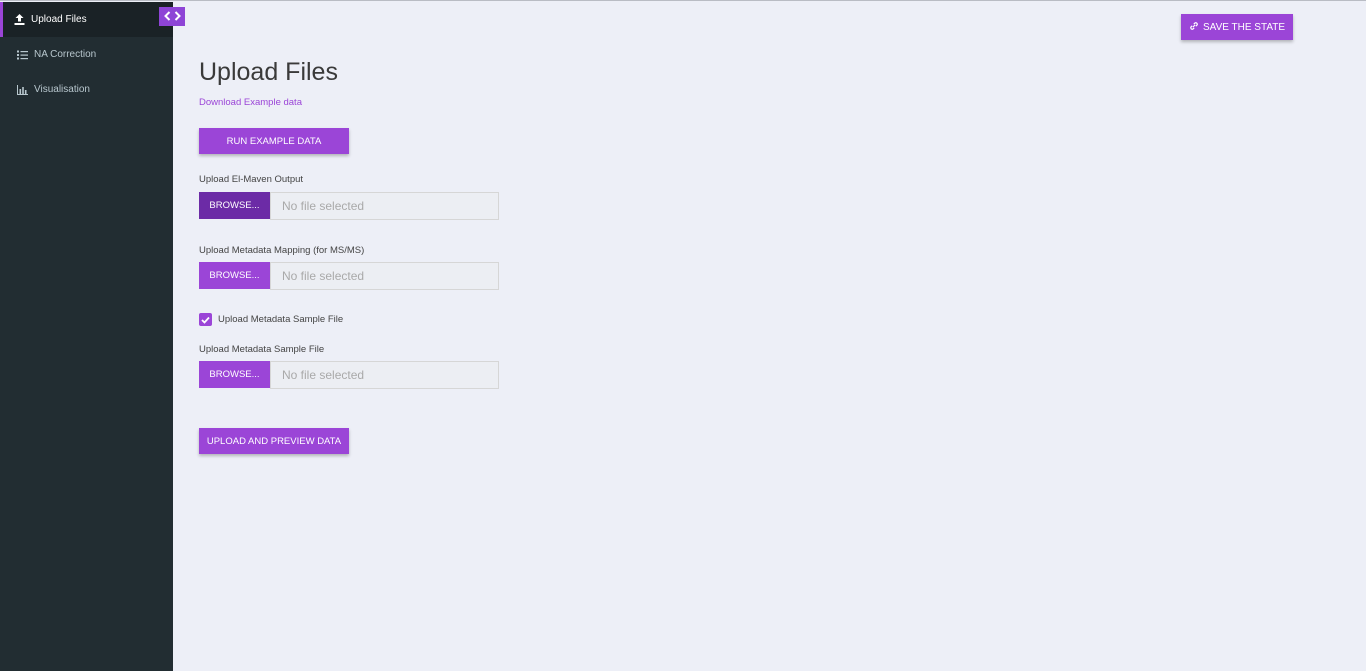 The height and width of the screenshot is (671, 1366). Describe the element at coordinates (250, 102) in the screenshot. I see `download-example-link: Download Example data` at that location.